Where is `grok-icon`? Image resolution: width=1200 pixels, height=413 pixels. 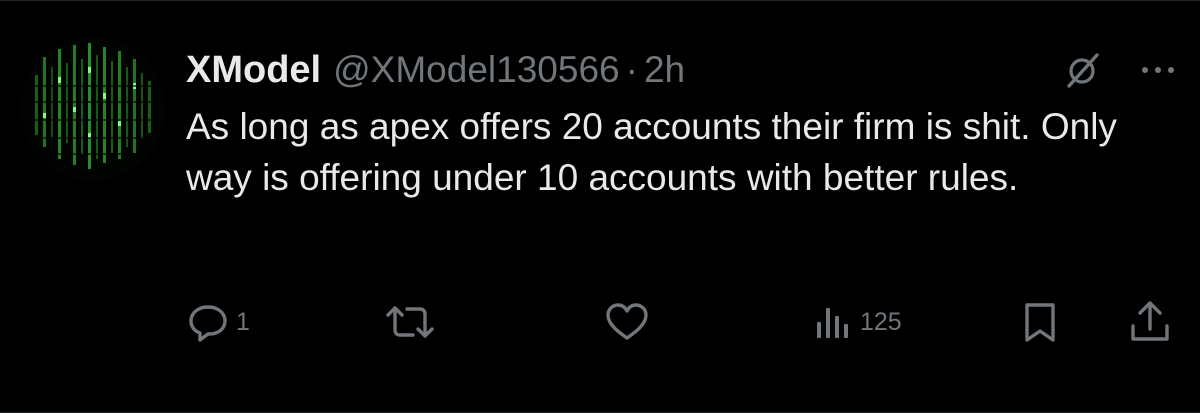 grok-icon is located at coordinates (1083, 70).